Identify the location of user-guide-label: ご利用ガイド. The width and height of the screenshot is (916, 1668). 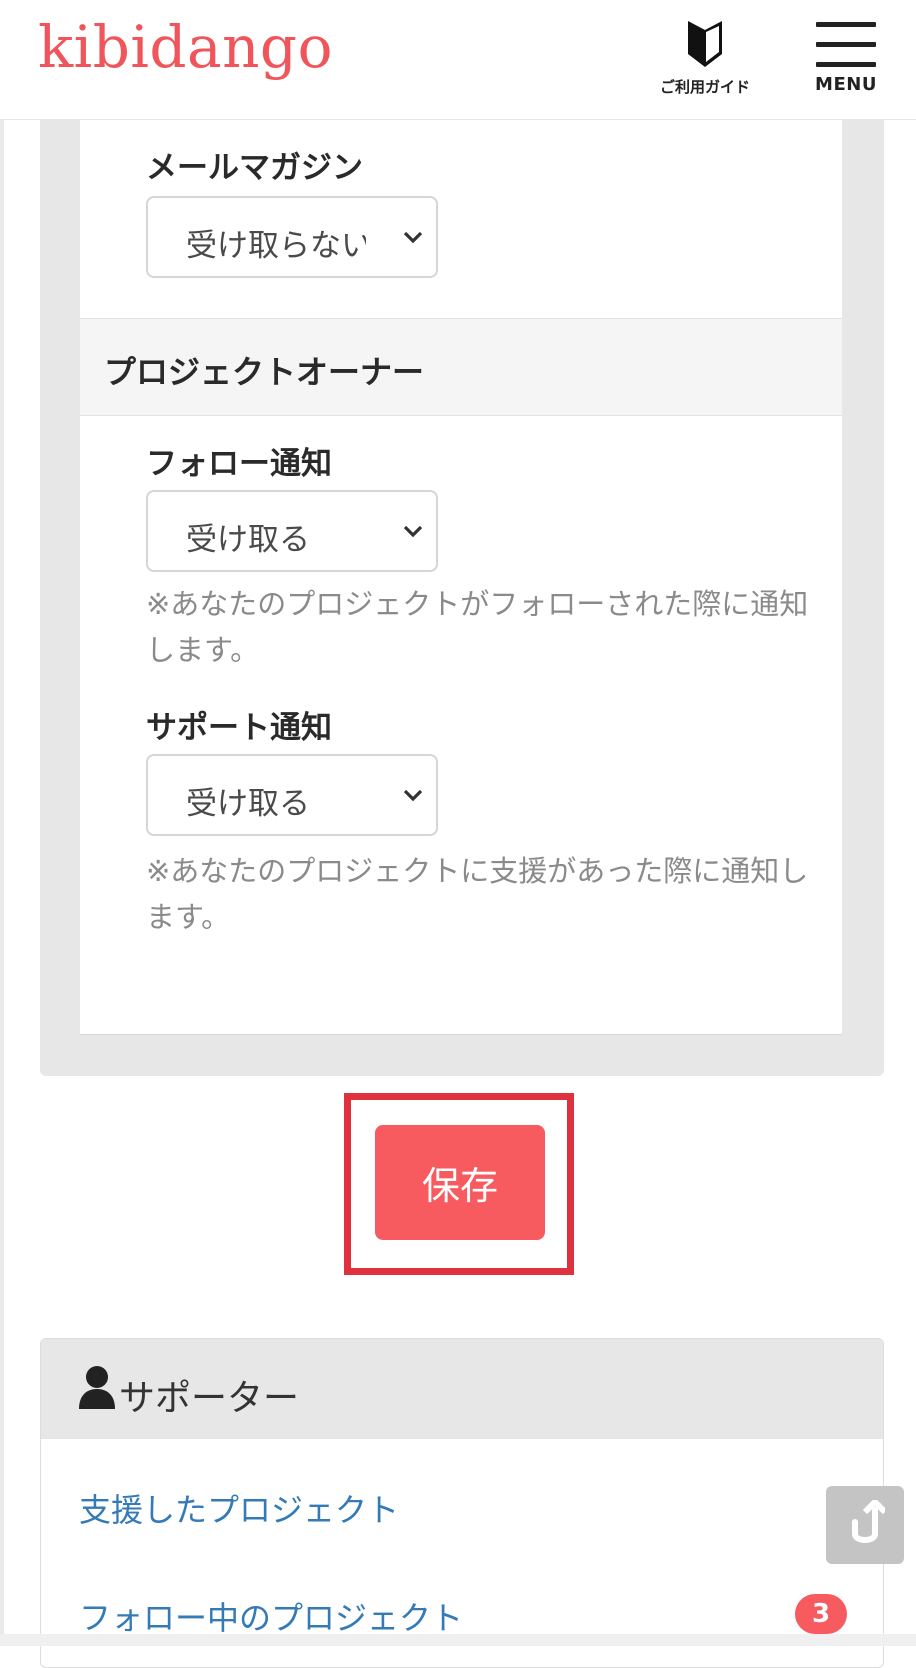
(704, 87).